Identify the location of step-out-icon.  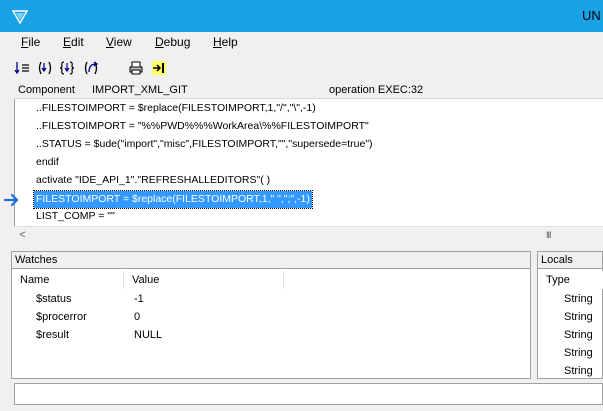
(91, 68).